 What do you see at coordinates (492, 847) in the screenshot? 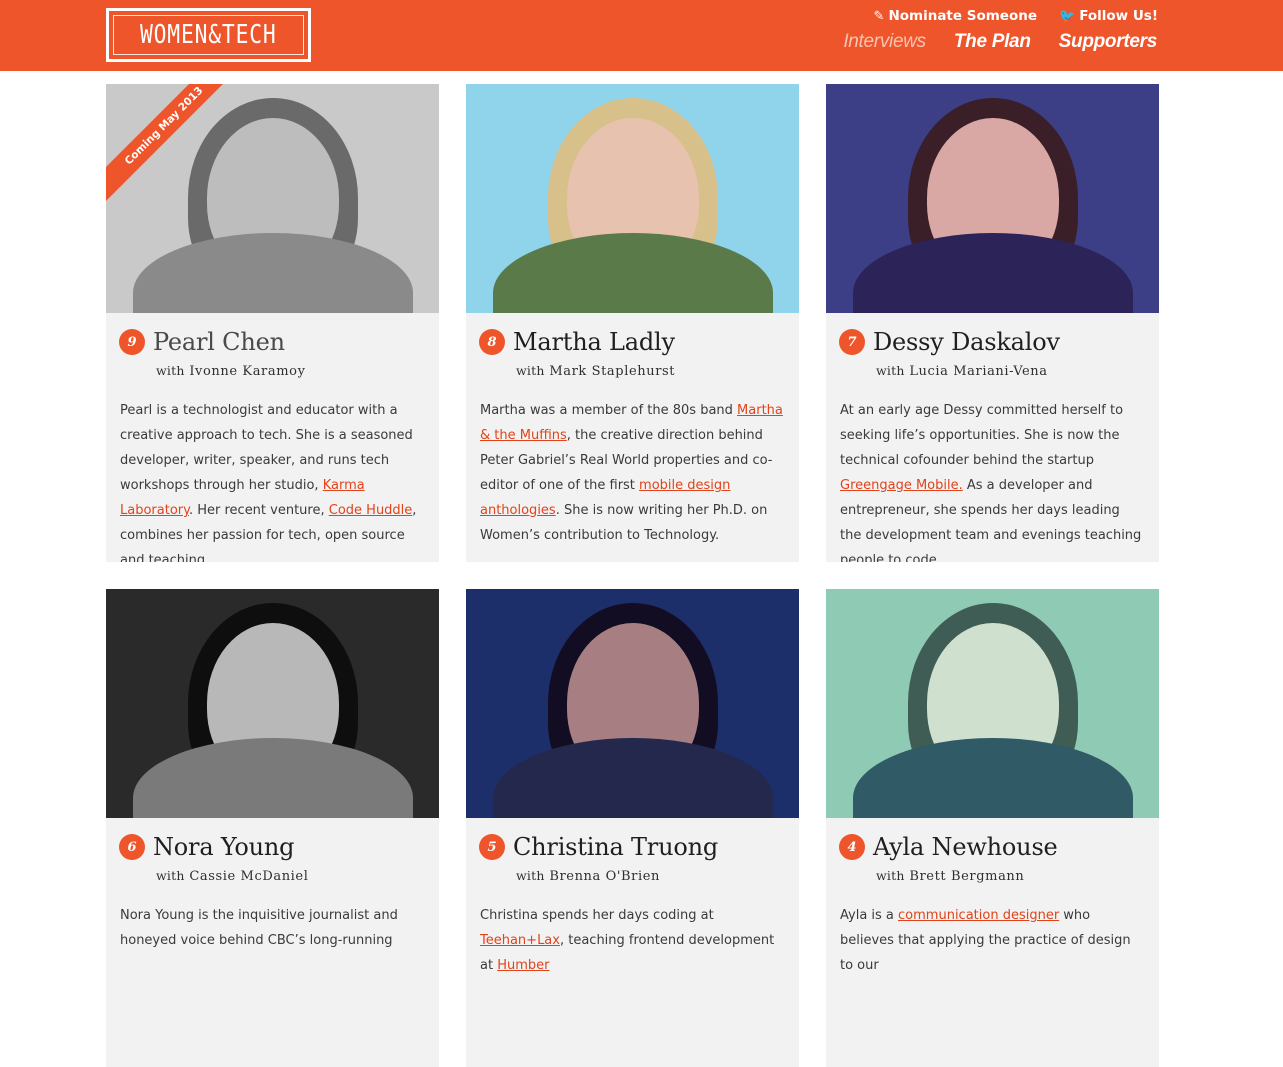
I see `interview-number-badge: 5` at bounding box center [492, 847].